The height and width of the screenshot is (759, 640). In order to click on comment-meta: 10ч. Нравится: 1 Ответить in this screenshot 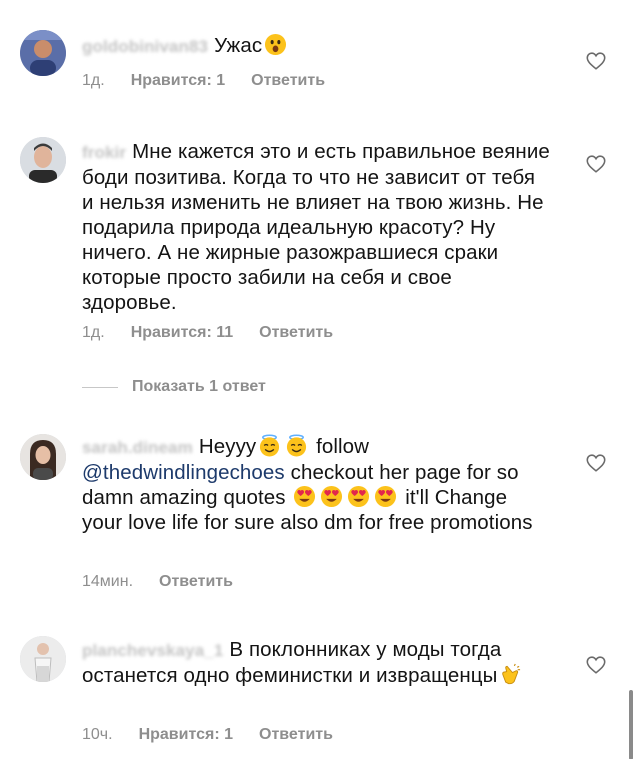, I will do `click(207, 735)`.